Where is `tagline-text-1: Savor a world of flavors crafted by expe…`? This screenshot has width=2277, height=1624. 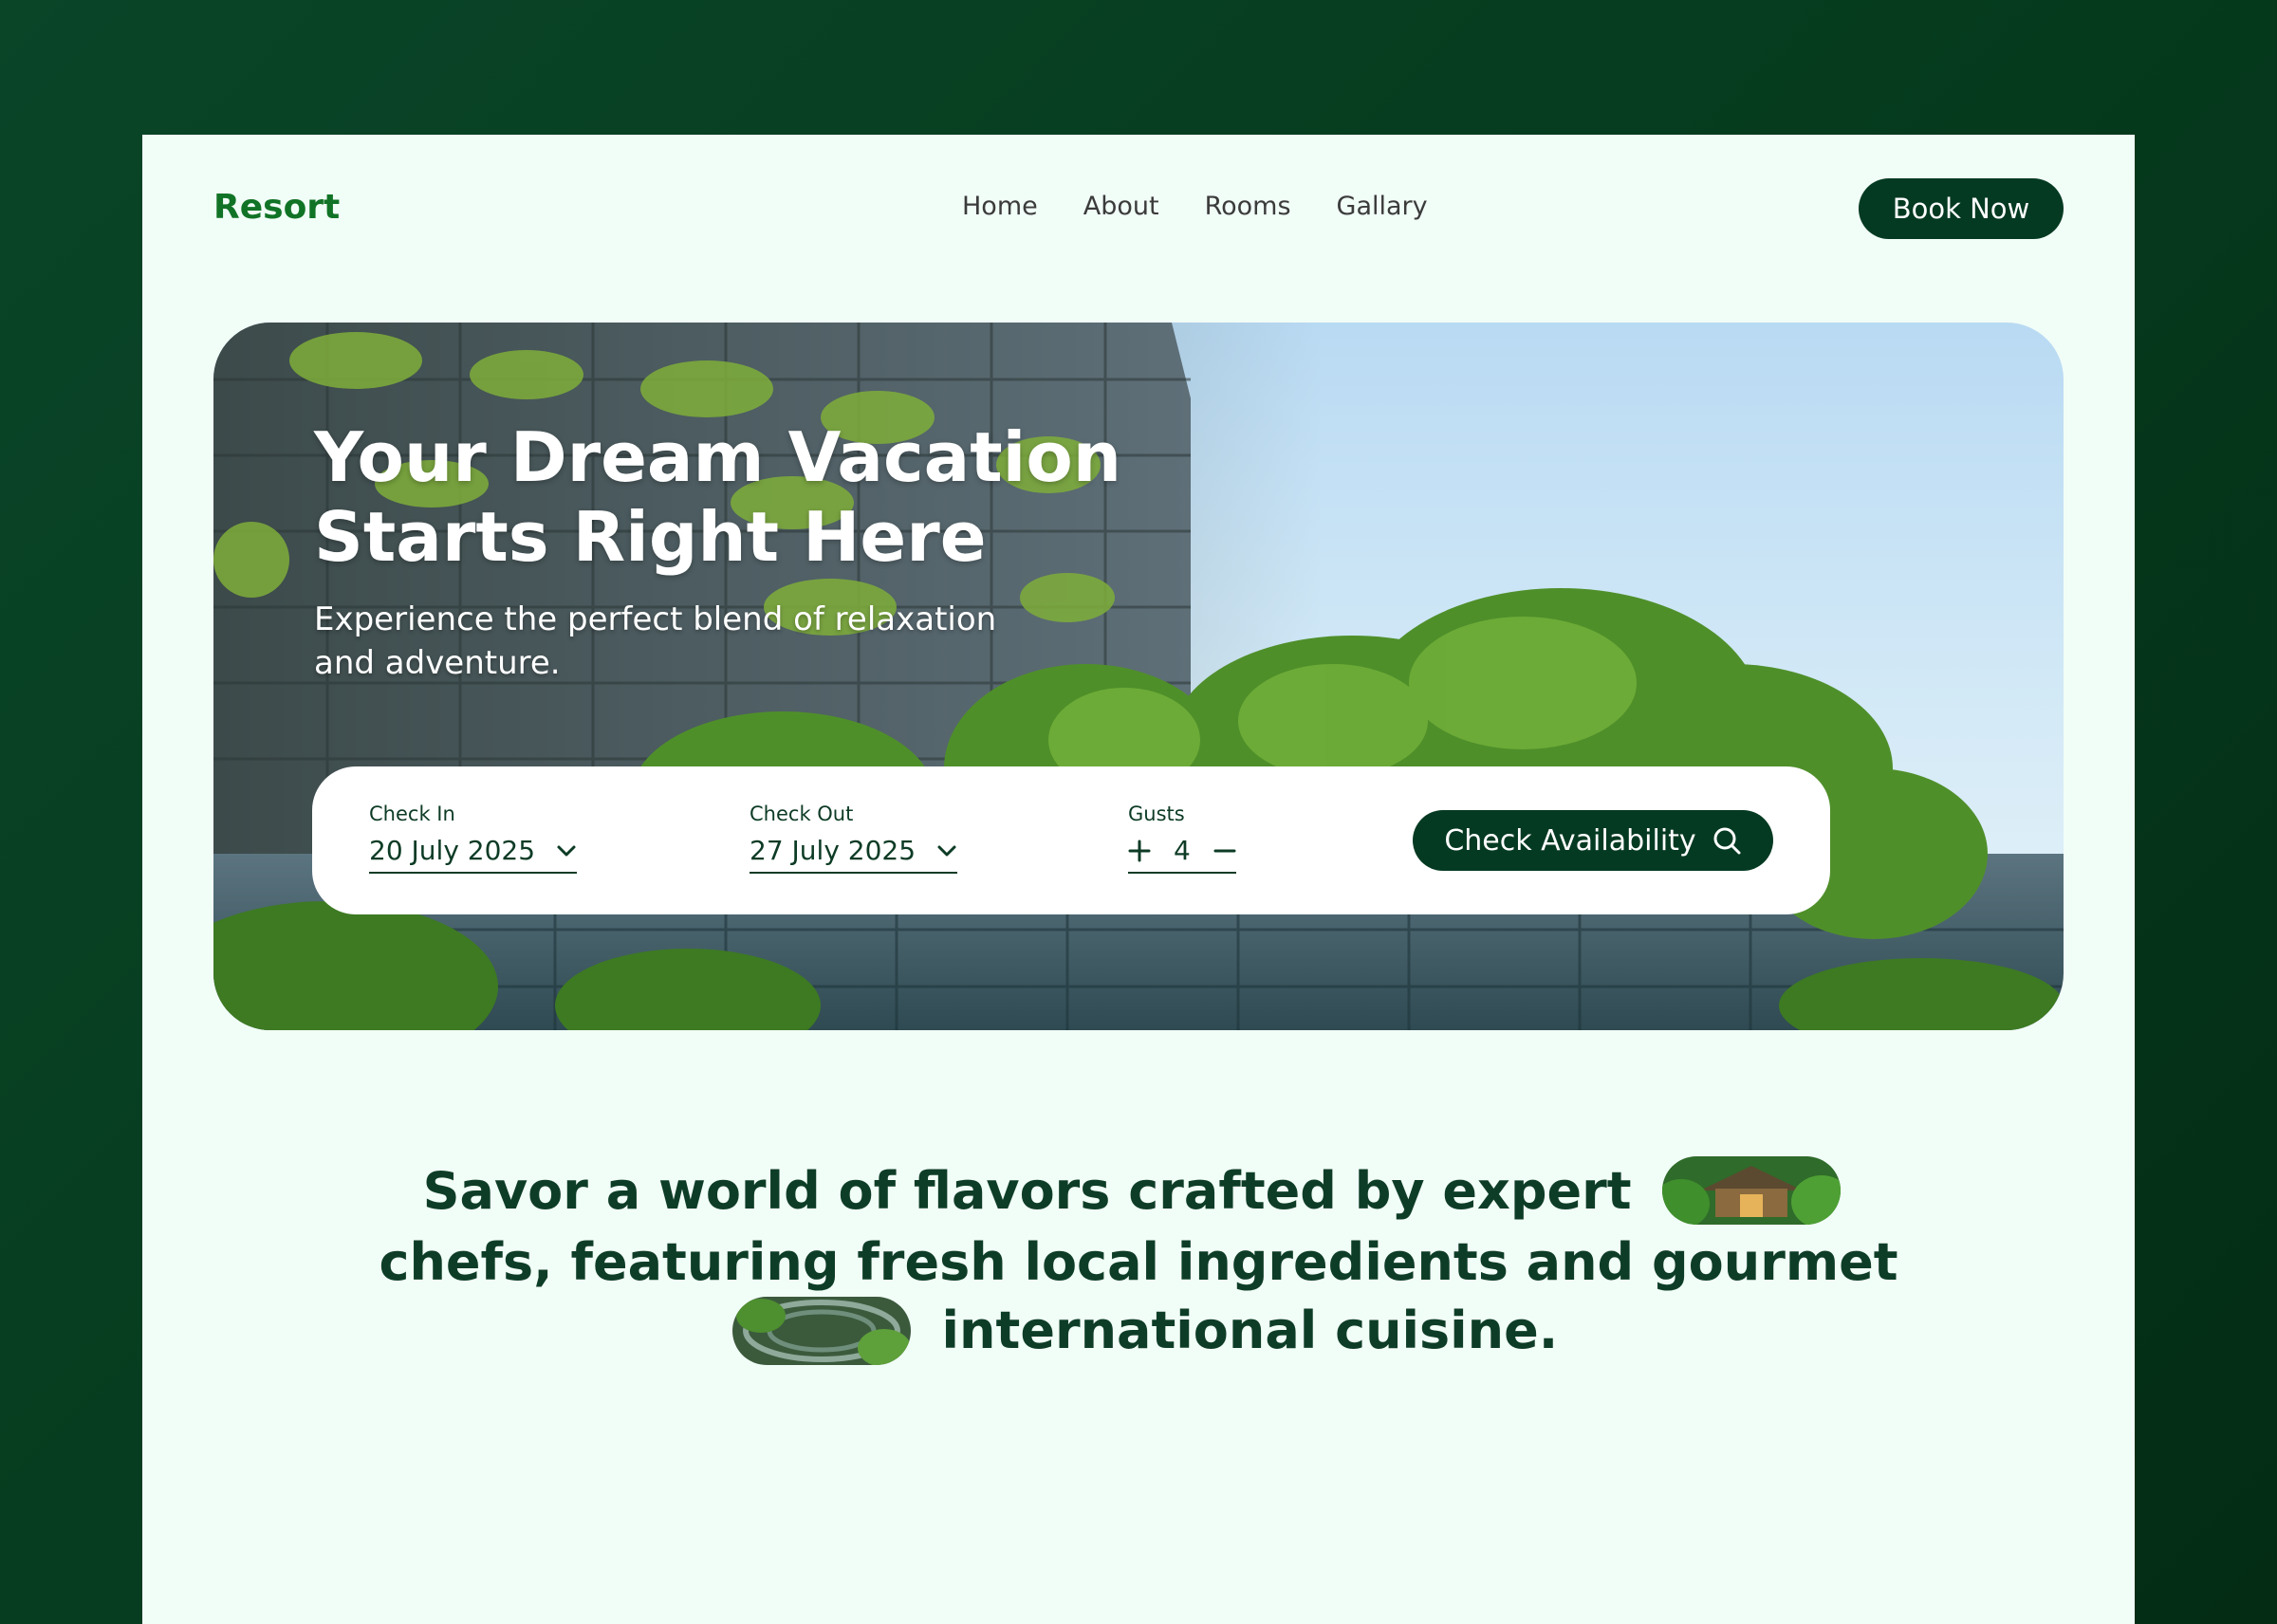
tagline-text-1: Savor a world of flavors crafted by expe… is located at coordinates (1027, 1191).